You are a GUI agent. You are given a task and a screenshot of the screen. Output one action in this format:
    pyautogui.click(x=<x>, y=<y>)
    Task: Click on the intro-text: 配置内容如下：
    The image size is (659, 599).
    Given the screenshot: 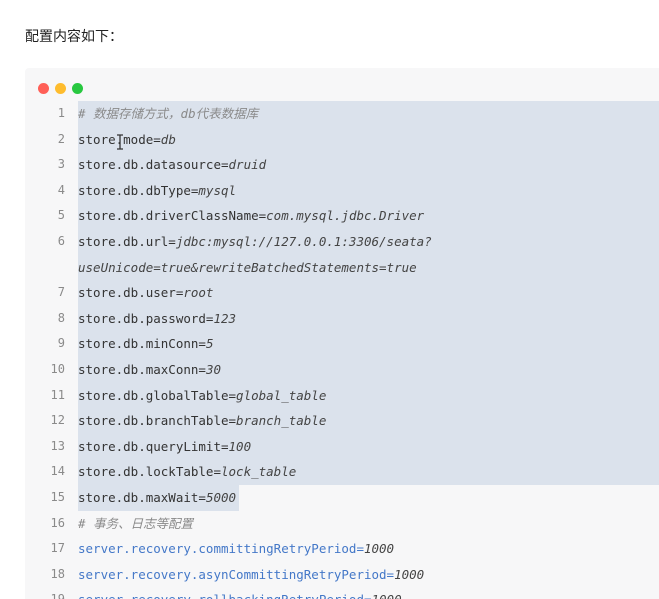 What is the action you would take?
    pyautogui.click(x=74, y=37)
    